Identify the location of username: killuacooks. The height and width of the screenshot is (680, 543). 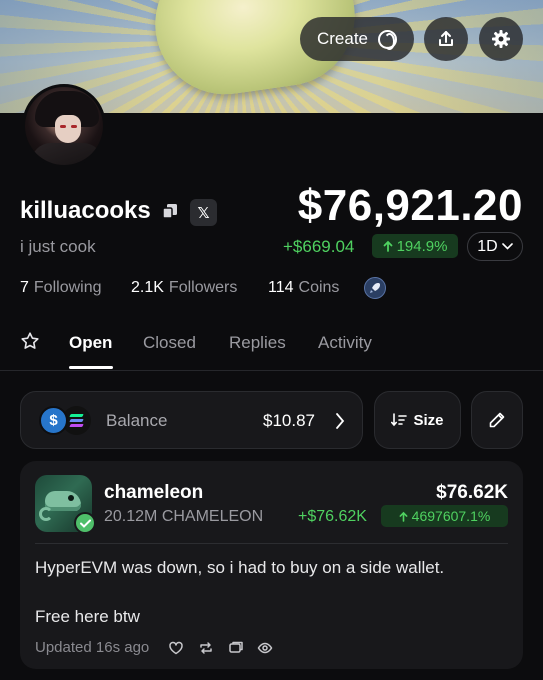
(85, 210).